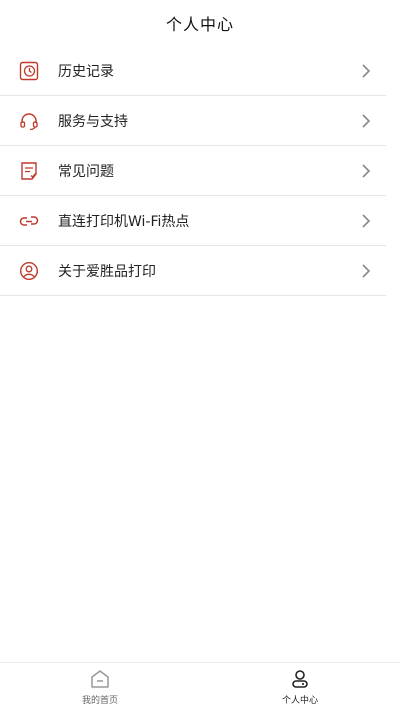 This screenshot has width=400, height=711. Describe the element at coordinates (86, 71) in the screenshot. I see `menu-item-label: 历史记录` at that location.